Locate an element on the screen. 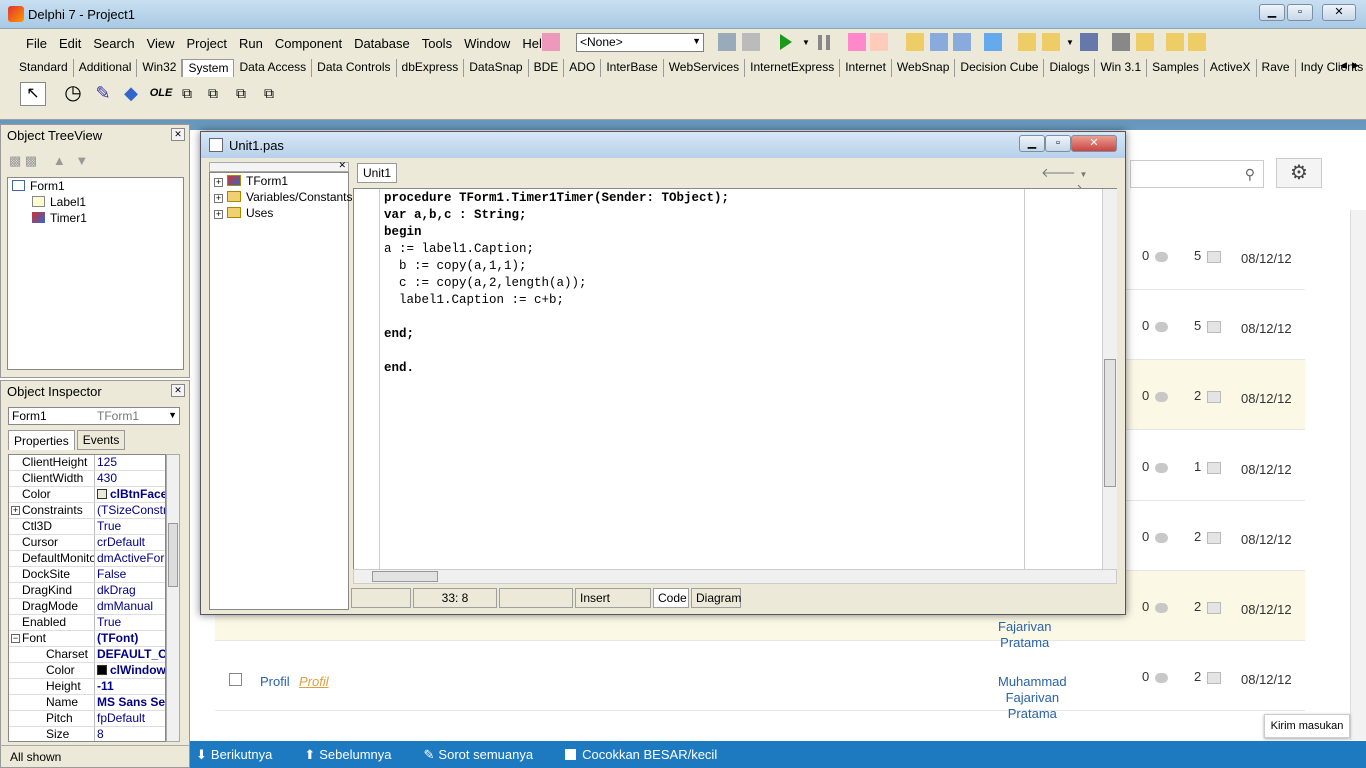 The height and width of the screenshot is (768, 1366). find-next: ⬇ Berikutnya is located at coordinates (242, 755).